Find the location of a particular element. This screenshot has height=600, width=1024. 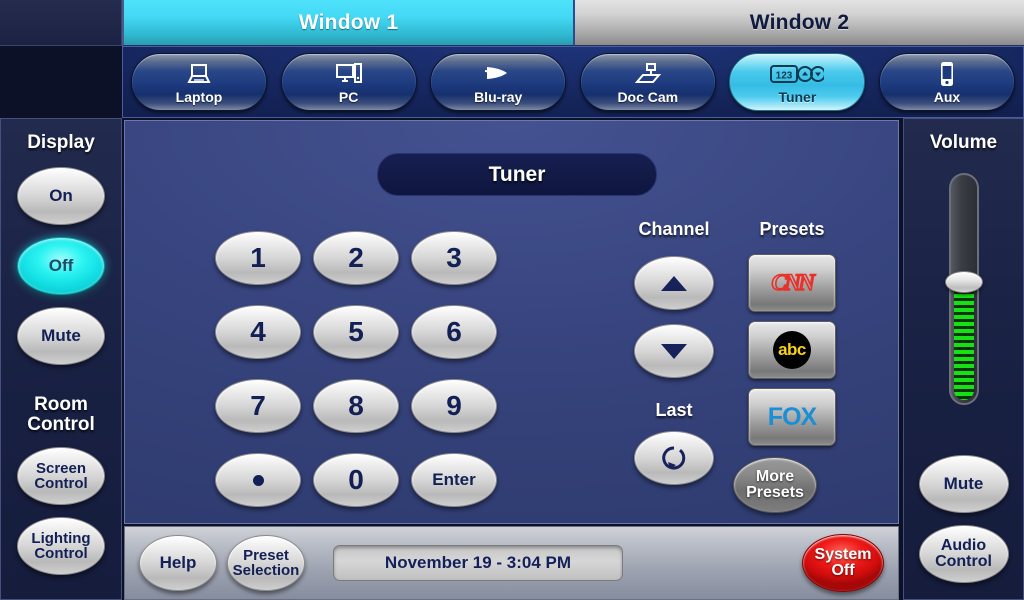

keypad-key-9: 9 is located at coordinates (454, 406).